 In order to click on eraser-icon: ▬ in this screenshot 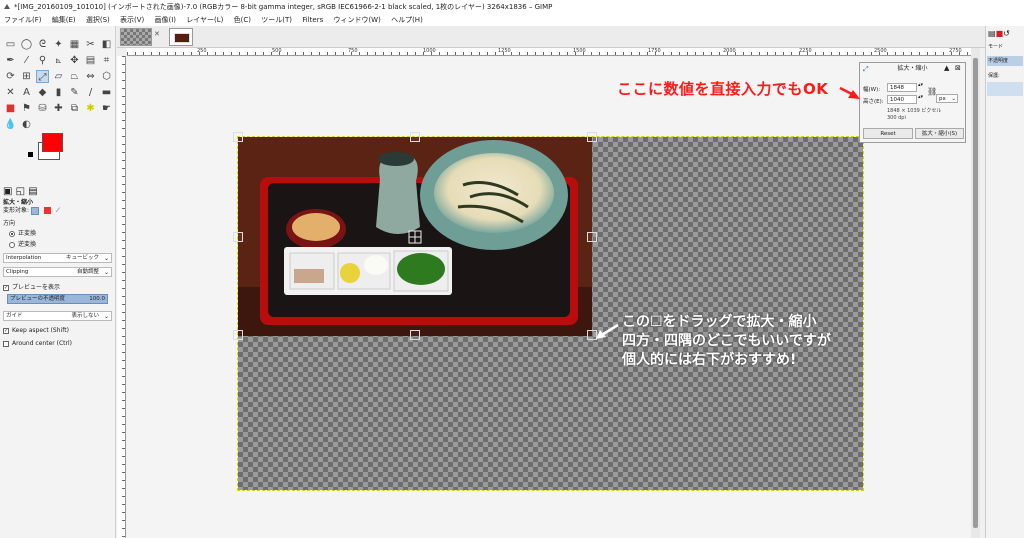, I will do `click(106, 92)`.